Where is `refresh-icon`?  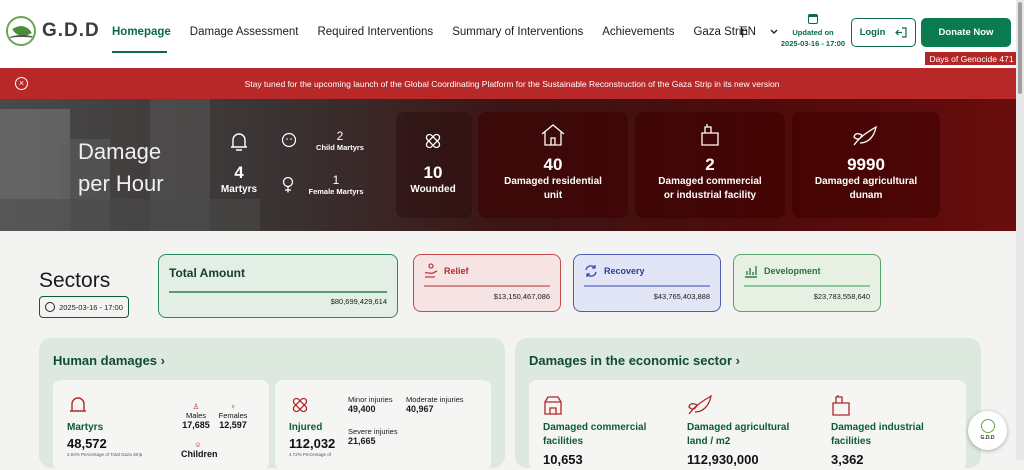
refresh-icon is located at coordinates (591, 271).